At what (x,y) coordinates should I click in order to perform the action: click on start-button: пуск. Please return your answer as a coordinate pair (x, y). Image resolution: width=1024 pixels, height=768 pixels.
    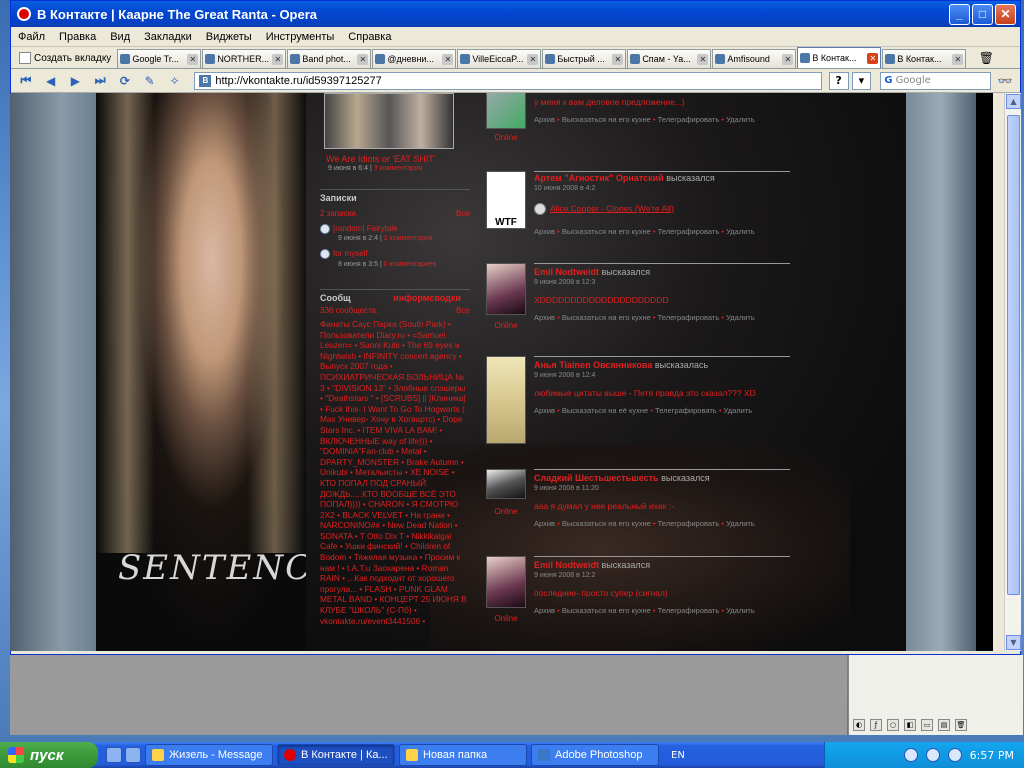
    Looking at the image, I should click on (49, 755).